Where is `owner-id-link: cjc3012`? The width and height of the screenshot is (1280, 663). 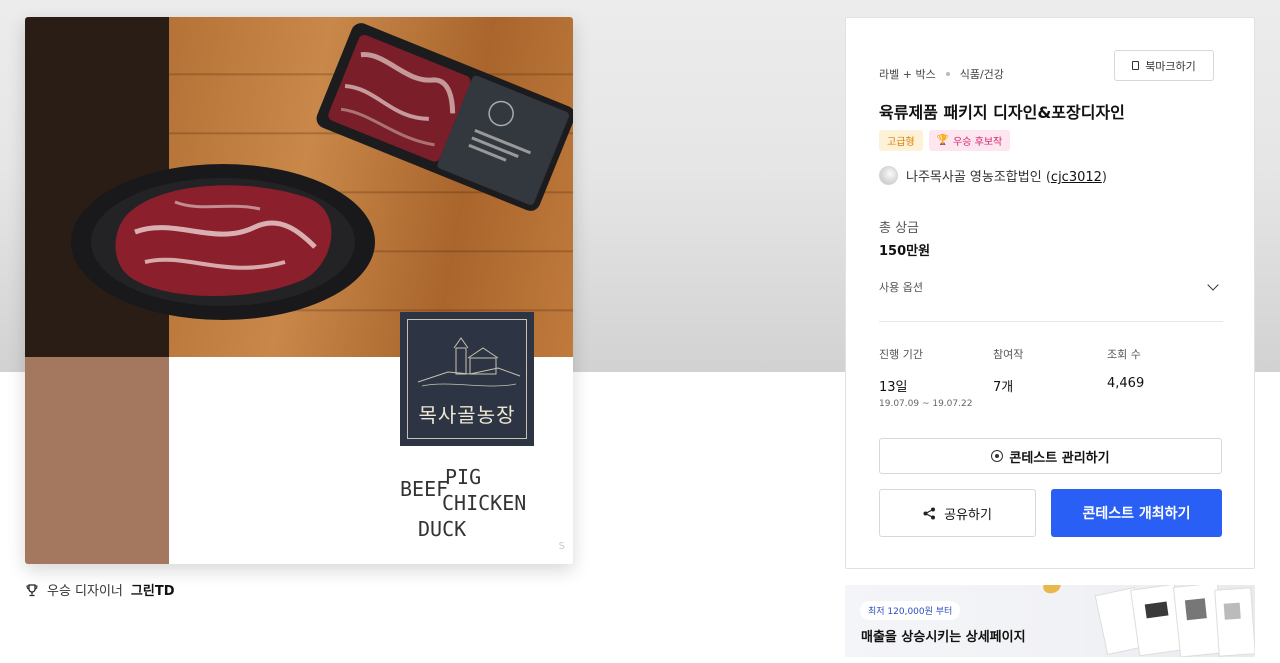 owner-id-link: cjc3012 is located at coordinates (1076, 177).